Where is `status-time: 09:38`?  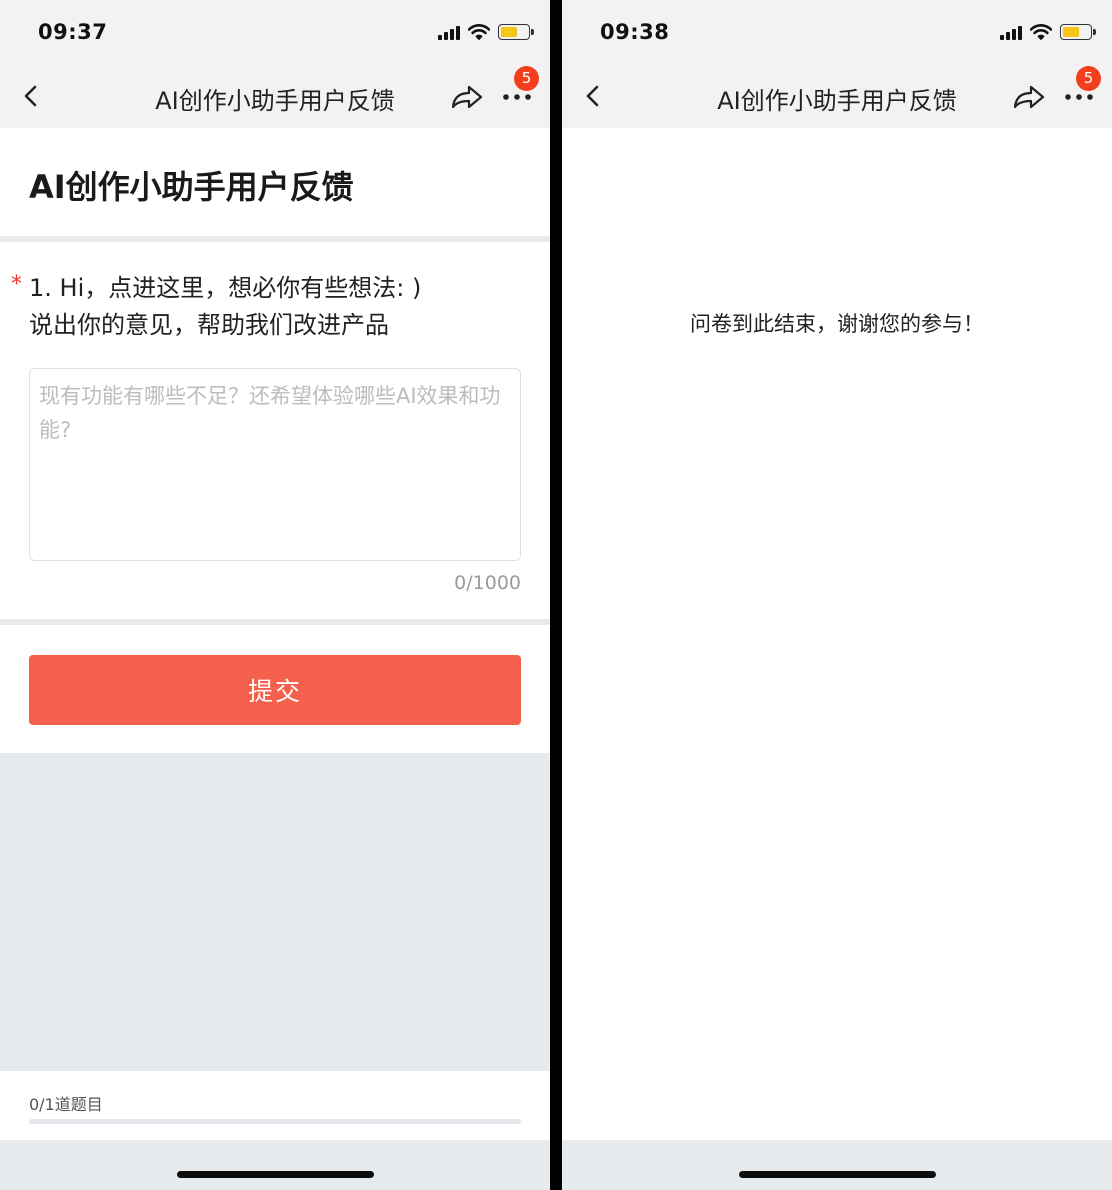
status-time: 09:38 is located at coordinates (635, 32).